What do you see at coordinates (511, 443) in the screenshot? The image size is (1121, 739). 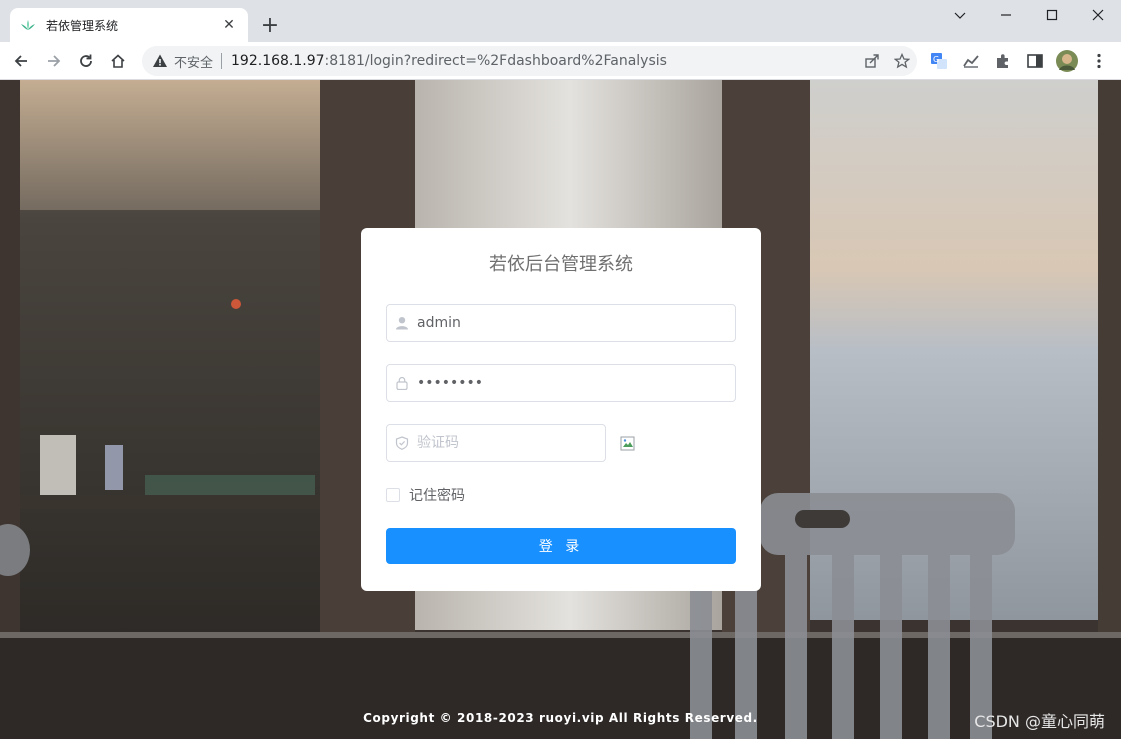 I see `captcha-input` at bounding box center [511, 443].